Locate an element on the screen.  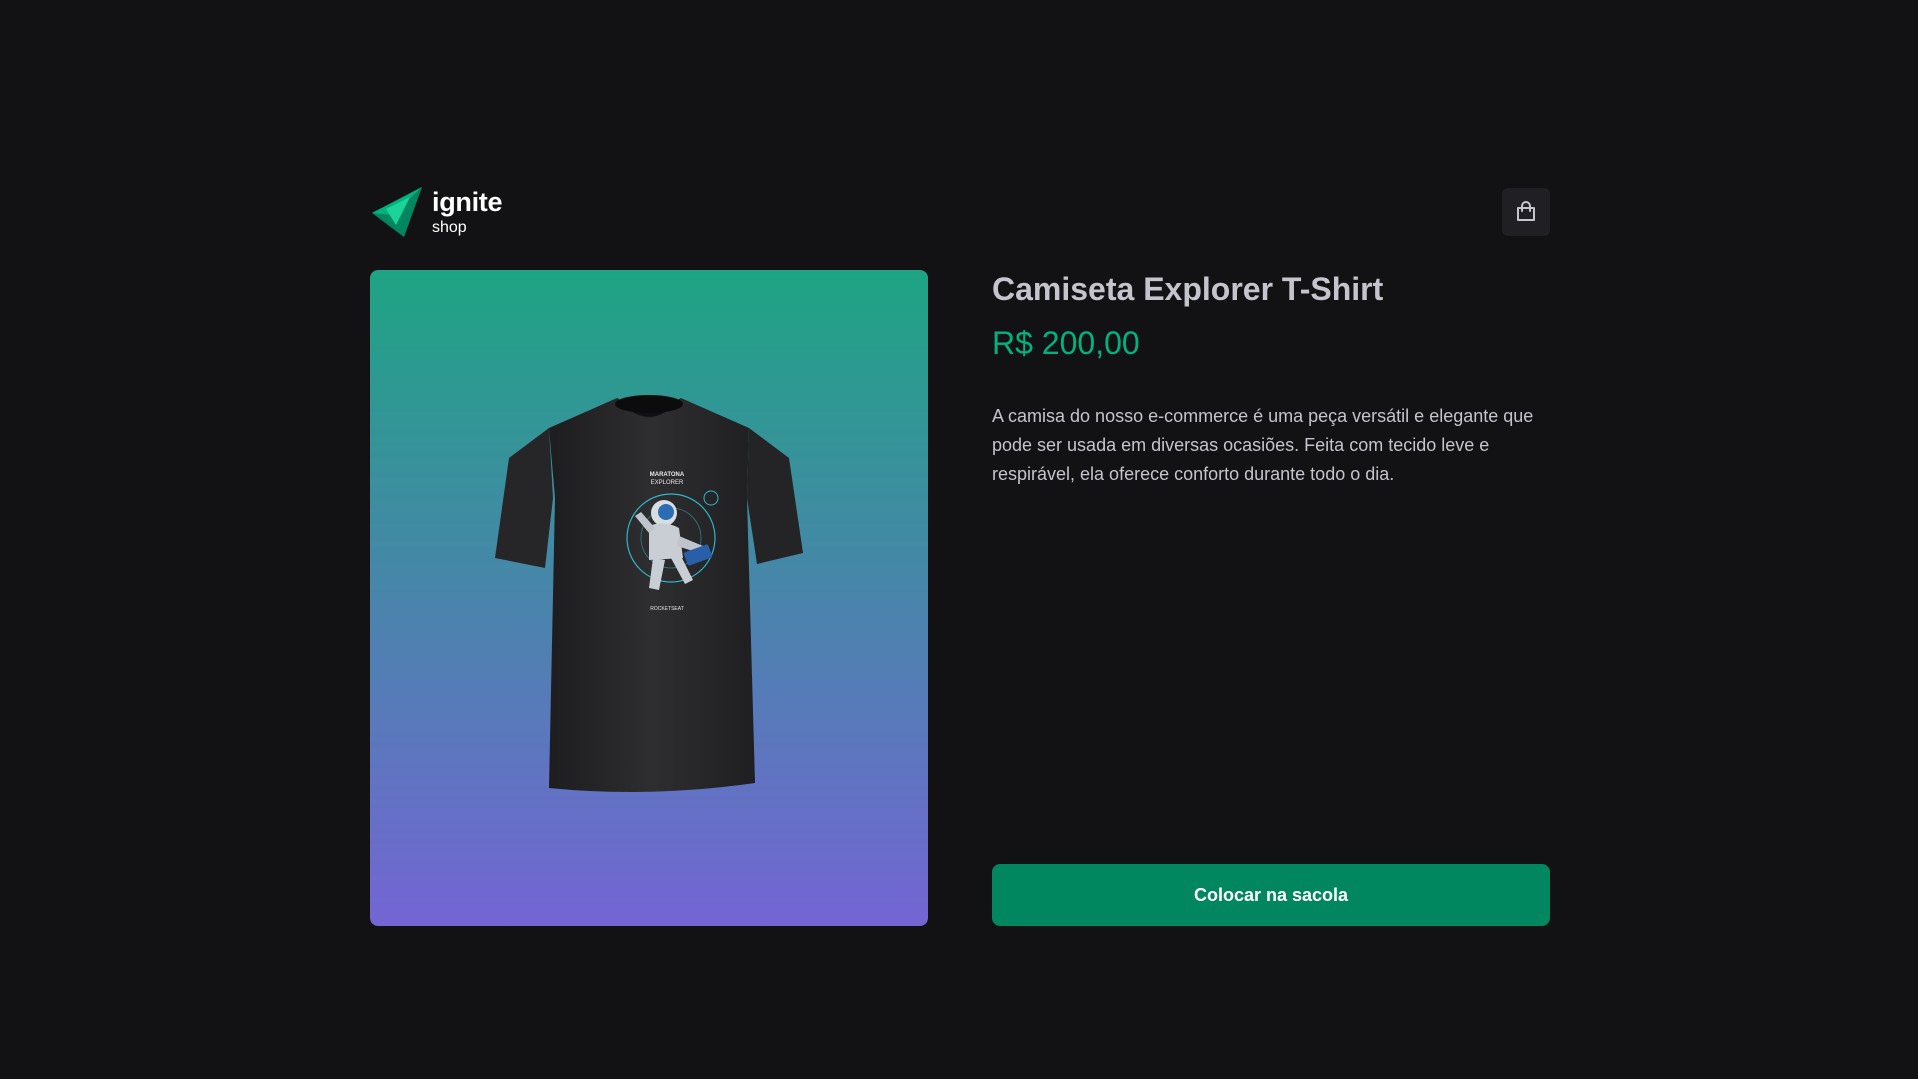
cart-button is located at coordinates (1526, 212).